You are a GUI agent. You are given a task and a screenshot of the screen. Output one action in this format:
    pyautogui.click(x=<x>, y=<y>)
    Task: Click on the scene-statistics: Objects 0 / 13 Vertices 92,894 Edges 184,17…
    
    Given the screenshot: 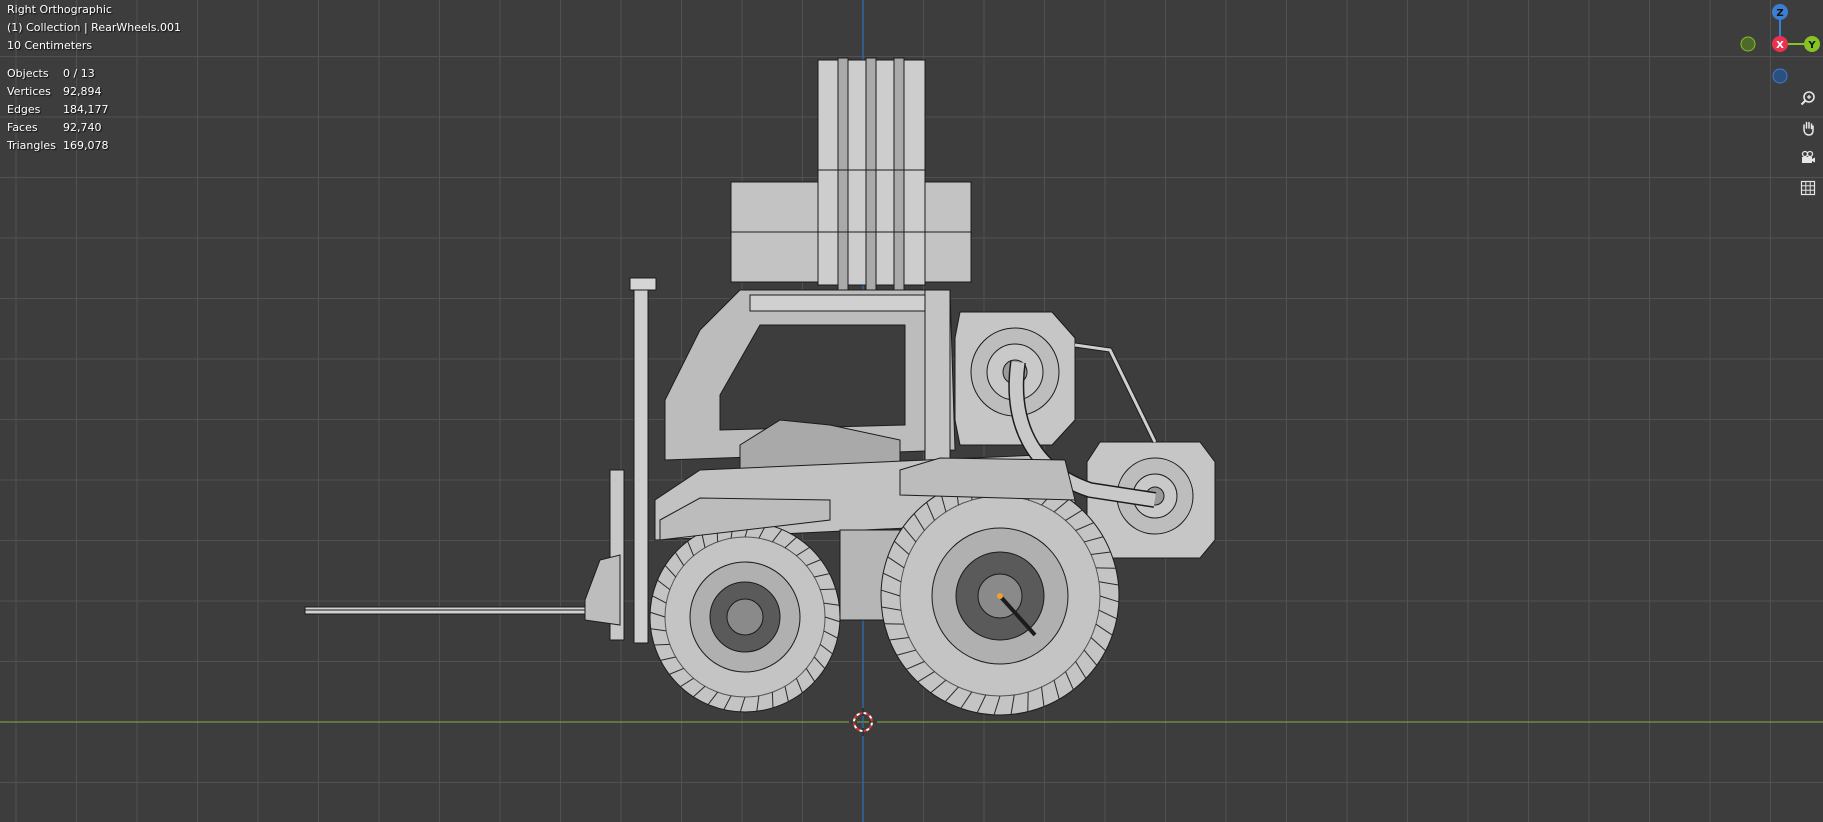 What is the action you would take?
    pyautogui.click(x=58, y=110)
    